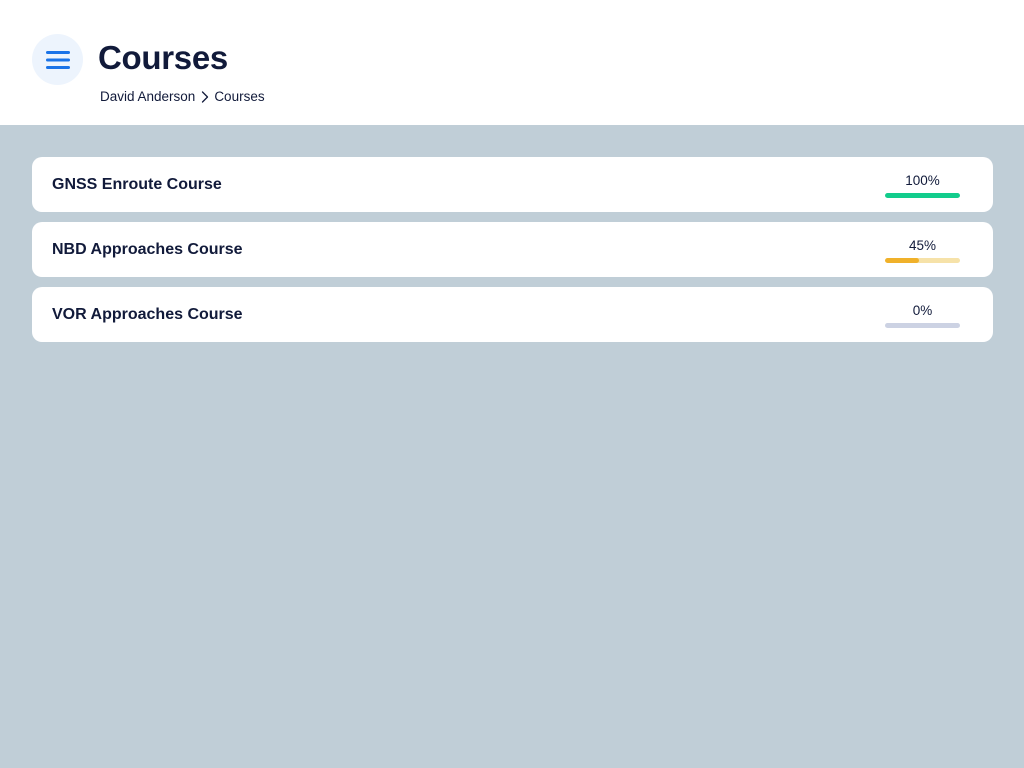 This screenshot has width=1024, height=768. Describe the element at coordinates (147, 97) in the screenshot. I see `breadcrumb-item-user: David Anderson` at that location.